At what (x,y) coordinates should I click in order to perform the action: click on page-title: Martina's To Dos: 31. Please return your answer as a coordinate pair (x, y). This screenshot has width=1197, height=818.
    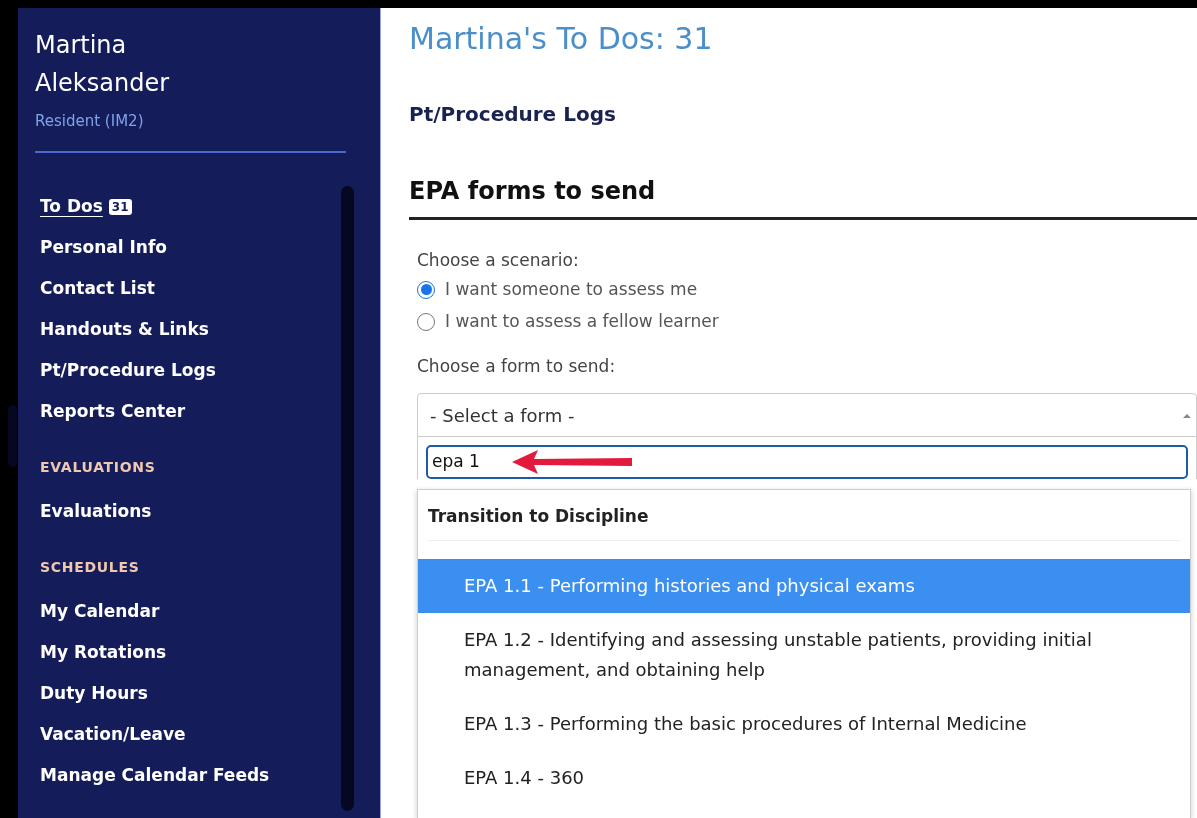
    Looking at the image, I should click on (561, 39).